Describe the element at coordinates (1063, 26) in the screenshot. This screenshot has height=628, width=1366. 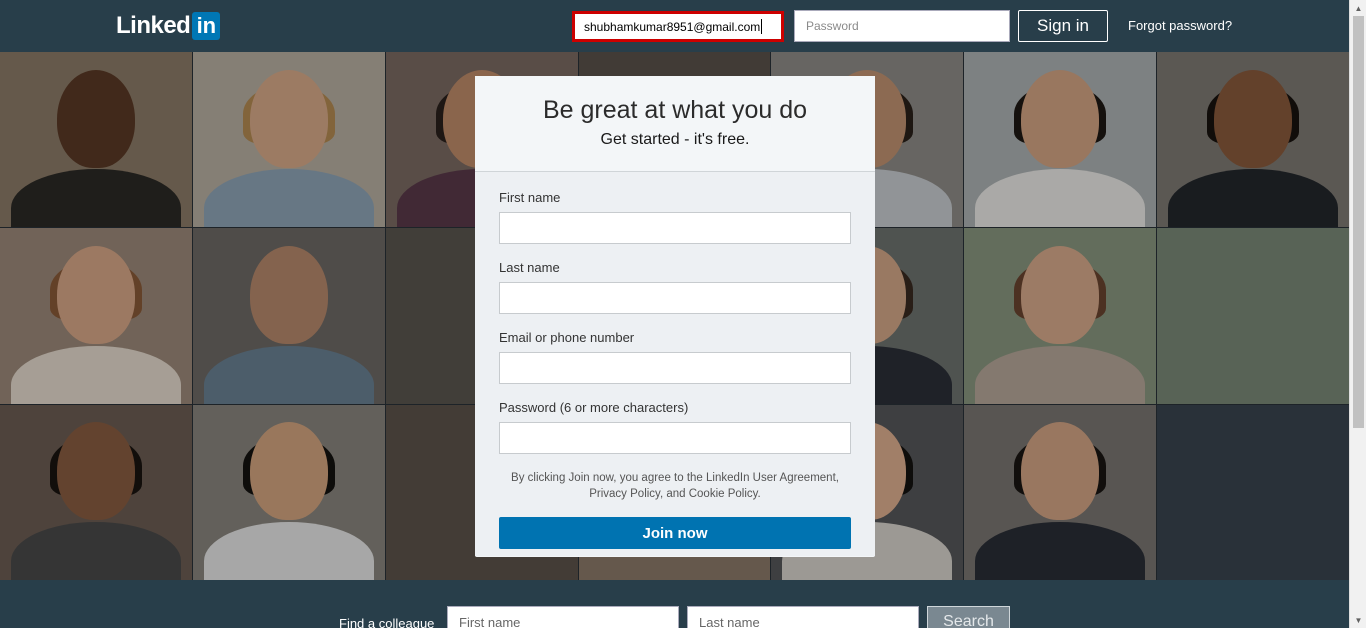
I see `sign-in-button: Sign in` at that location.